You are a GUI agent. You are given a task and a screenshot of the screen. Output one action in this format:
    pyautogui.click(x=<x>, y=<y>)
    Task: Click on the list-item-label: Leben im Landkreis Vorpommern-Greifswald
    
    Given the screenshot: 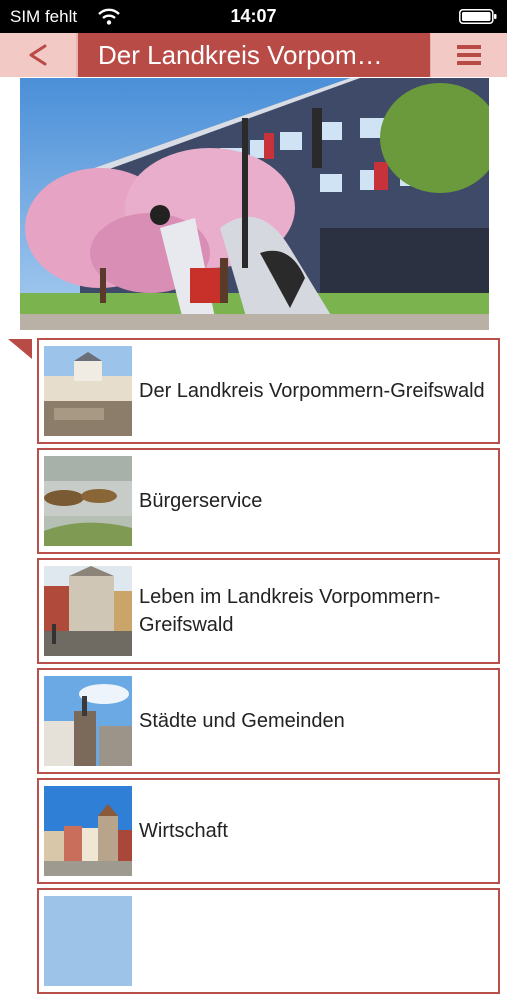 What is the action you would take?
    pyautogui.click(x=290, y=611)
    